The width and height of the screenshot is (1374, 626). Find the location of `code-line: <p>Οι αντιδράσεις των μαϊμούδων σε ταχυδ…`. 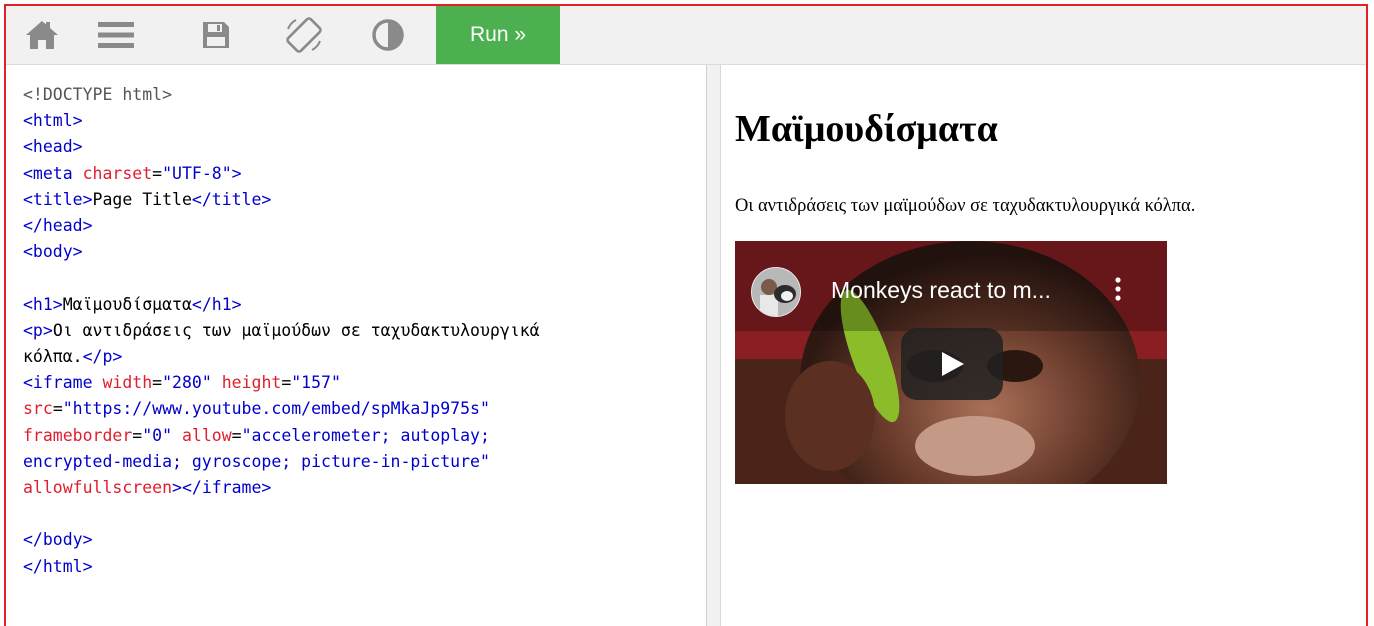

code-line: <p>Οι αντιδράσεις των μαϊμούδων σε ταχυδ… is located at coordinates (281, 330).